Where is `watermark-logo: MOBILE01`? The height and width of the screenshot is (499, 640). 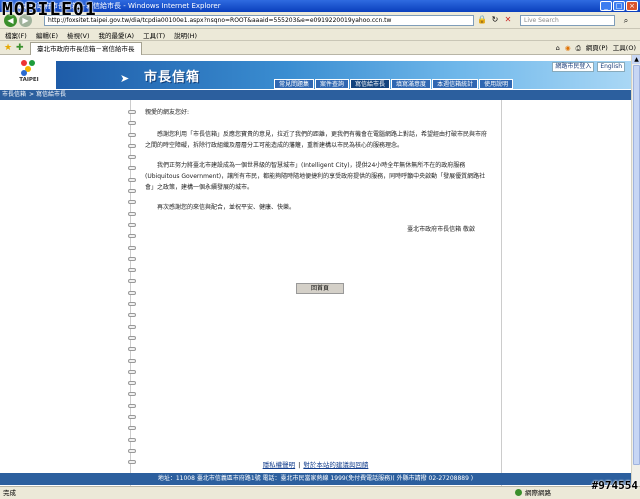 watermark-logo: MOBILE01 is located at coordinates (49, 10).